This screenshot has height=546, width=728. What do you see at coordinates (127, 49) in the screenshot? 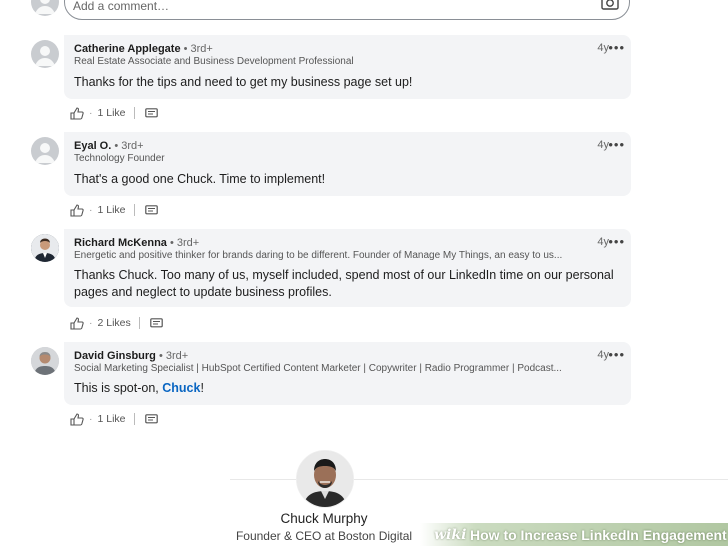
I see `comment-author-name: Catherine Applegate` at bounding box center [127, 49].